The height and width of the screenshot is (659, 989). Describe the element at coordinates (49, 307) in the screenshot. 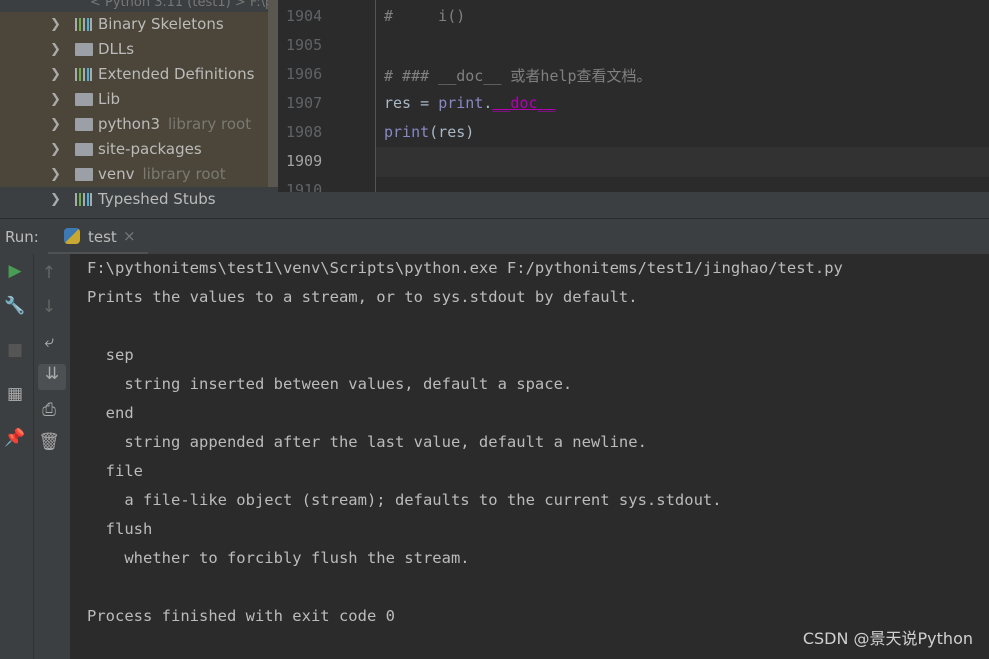

I see `arrow-down-icon: ↓` at that location.